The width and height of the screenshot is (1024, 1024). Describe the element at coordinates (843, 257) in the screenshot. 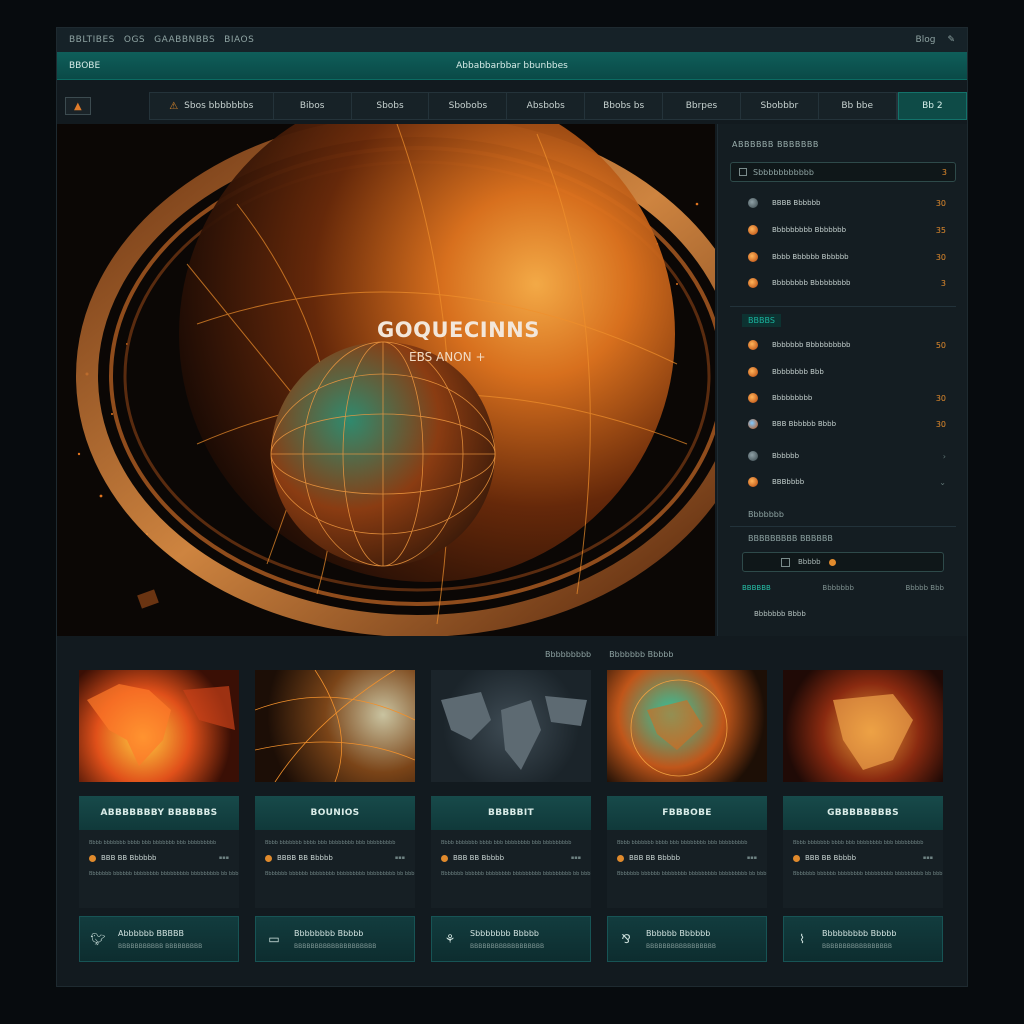

I see `list-item: Bbbb Bbbbbb Bbbbbb 30` at that location.